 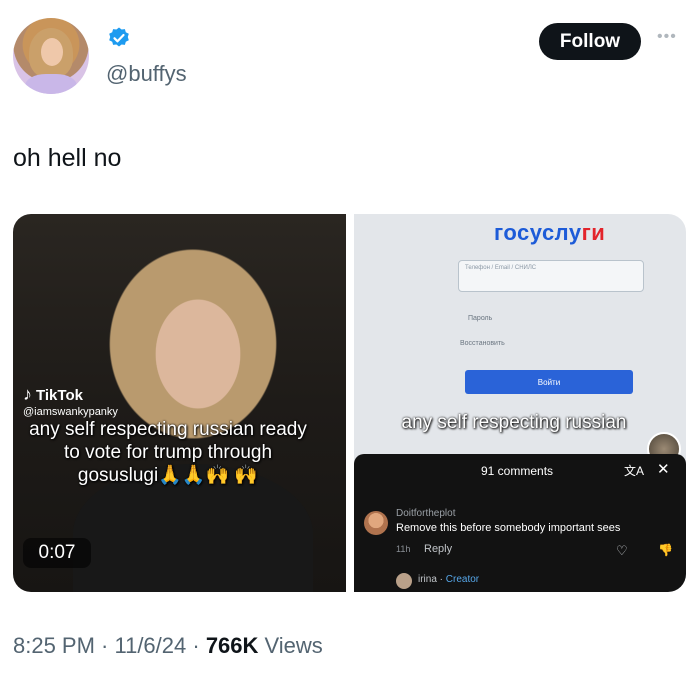 What do you see at coordinates (665, 550) in the screenshot?
I see `dislike-icon: 👎` at bounding box center [665, 550].